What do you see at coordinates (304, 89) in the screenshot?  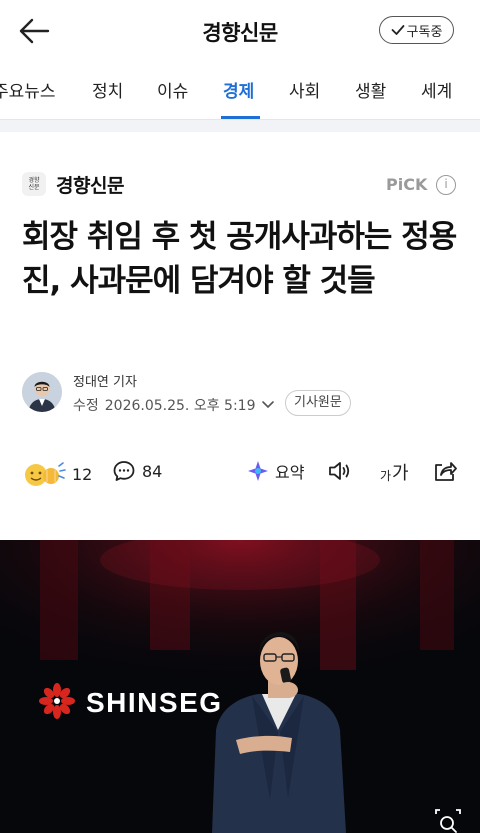 I see `tab-society: 사회` at bounding box center [304, 89].